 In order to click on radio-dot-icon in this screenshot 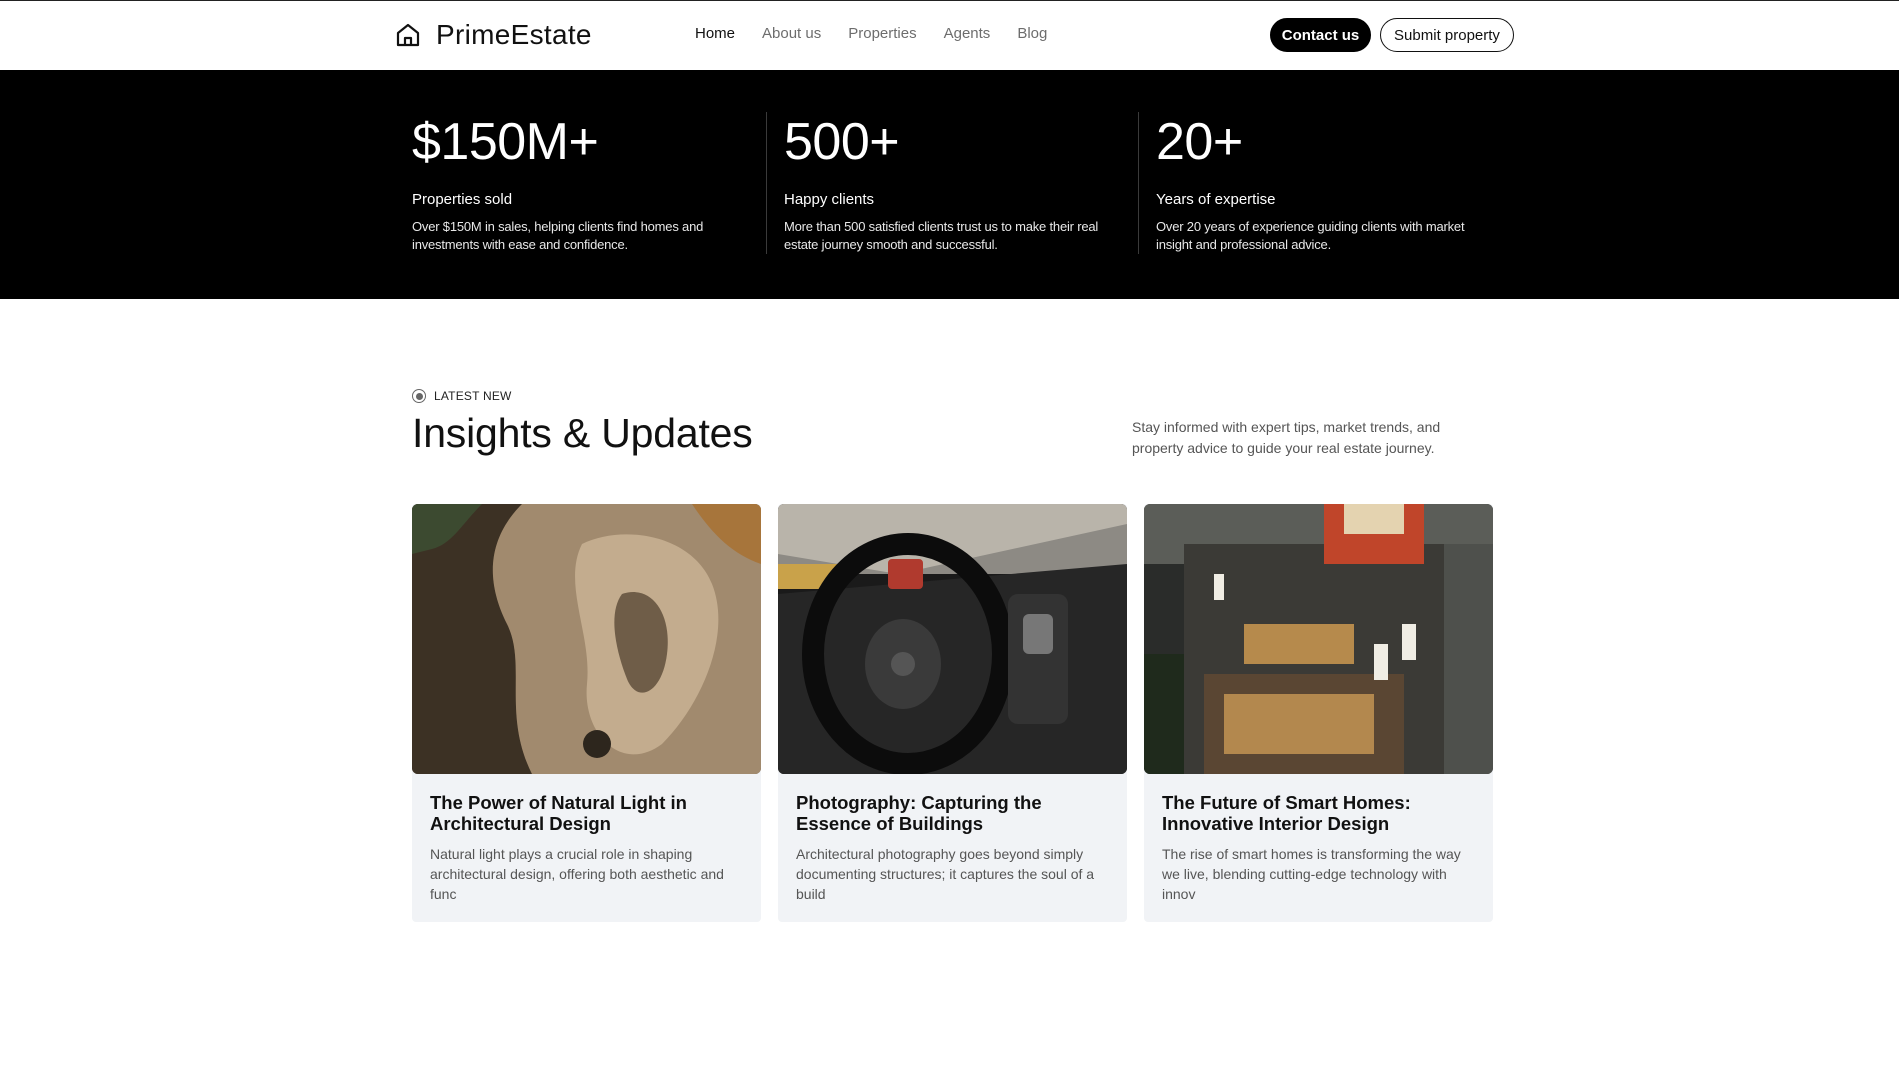, I will do `click(419, 396)`.